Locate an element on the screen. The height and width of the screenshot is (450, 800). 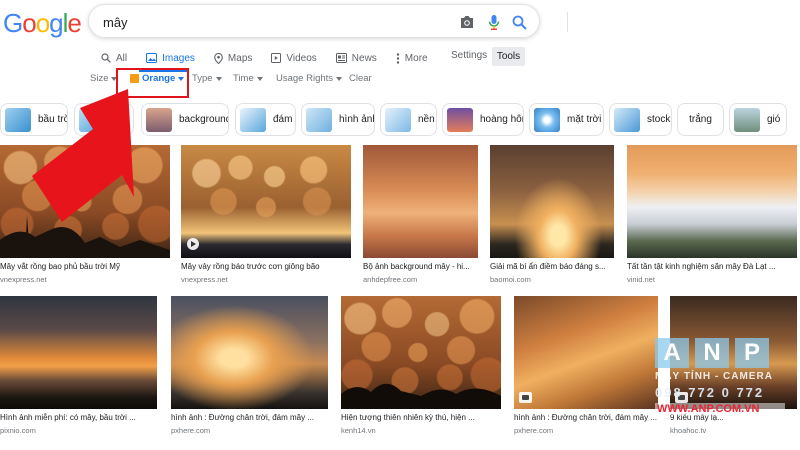
filter-time: Time is located at coordinates (248, 78).